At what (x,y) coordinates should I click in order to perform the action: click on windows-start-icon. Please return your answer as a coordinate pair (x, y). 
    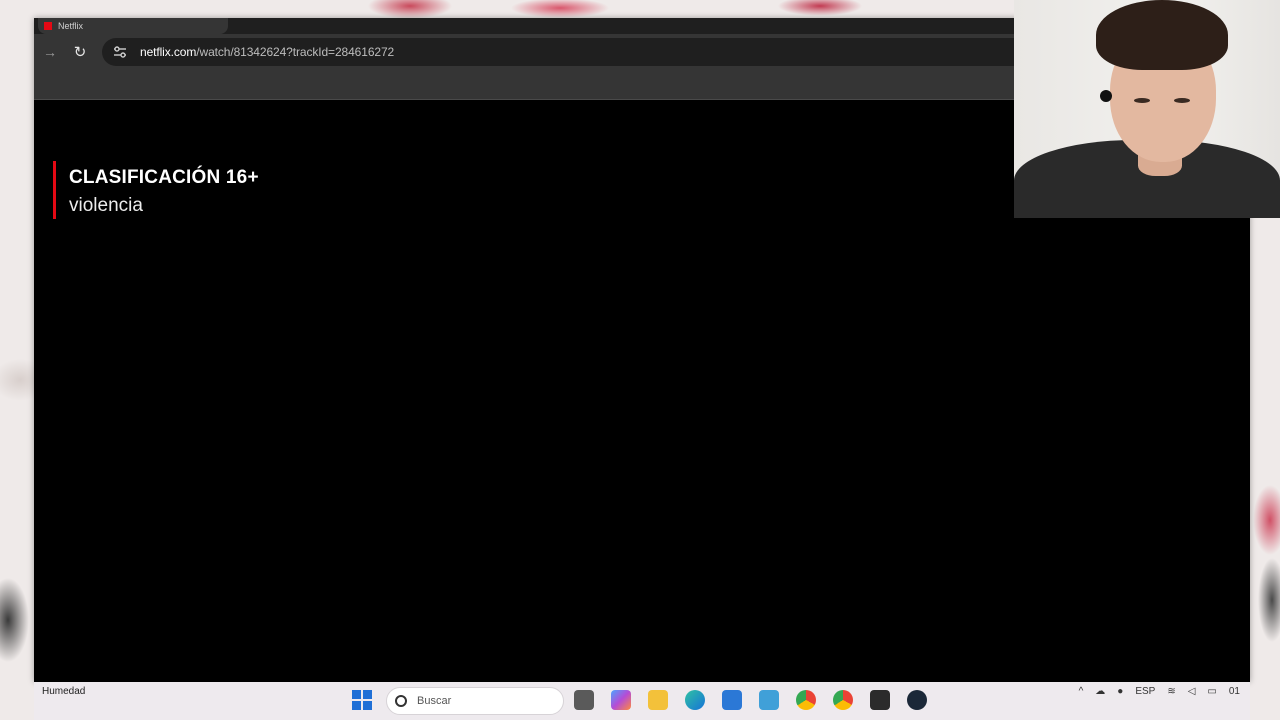
    Looking at the image, I should click on (362, 700).